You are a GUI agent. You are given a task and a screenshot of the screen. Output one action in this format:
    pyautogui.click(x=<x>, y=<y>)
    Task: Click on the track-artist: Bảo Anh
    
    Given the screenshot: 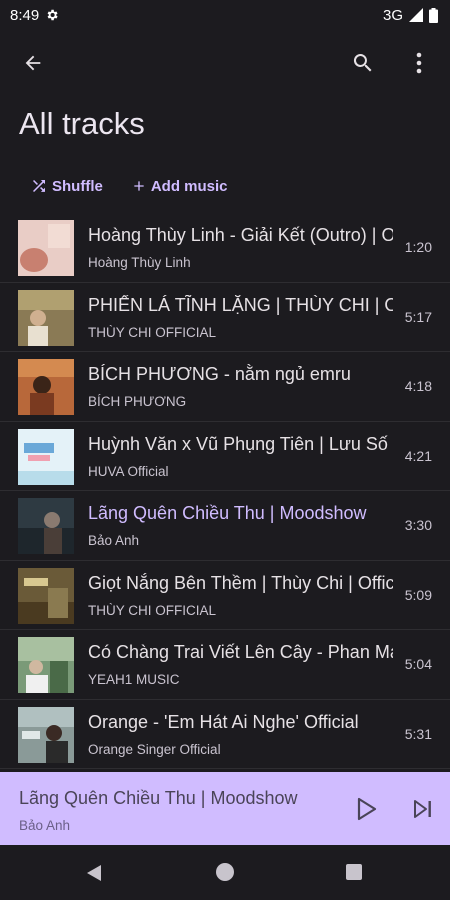 What is the action you would take?
    pyautogui.click(x=114, y=540)
    